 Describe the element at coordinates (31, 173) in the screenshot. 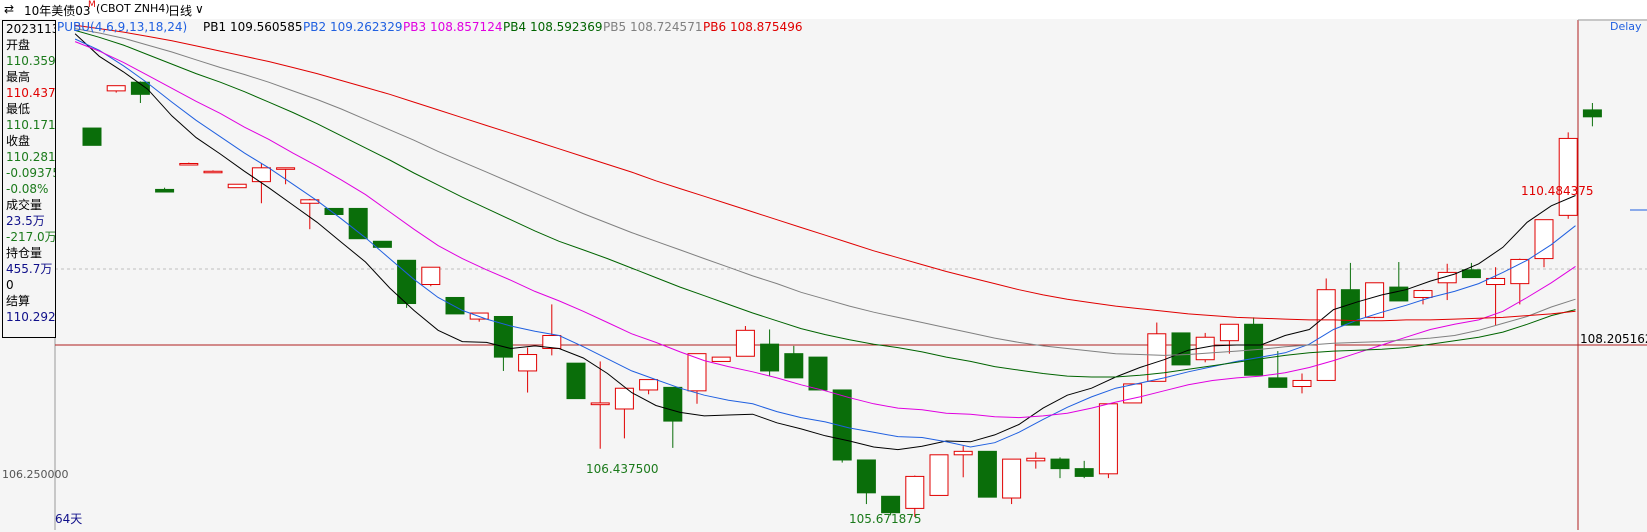

I see `info-change: -0.09375` at that location.